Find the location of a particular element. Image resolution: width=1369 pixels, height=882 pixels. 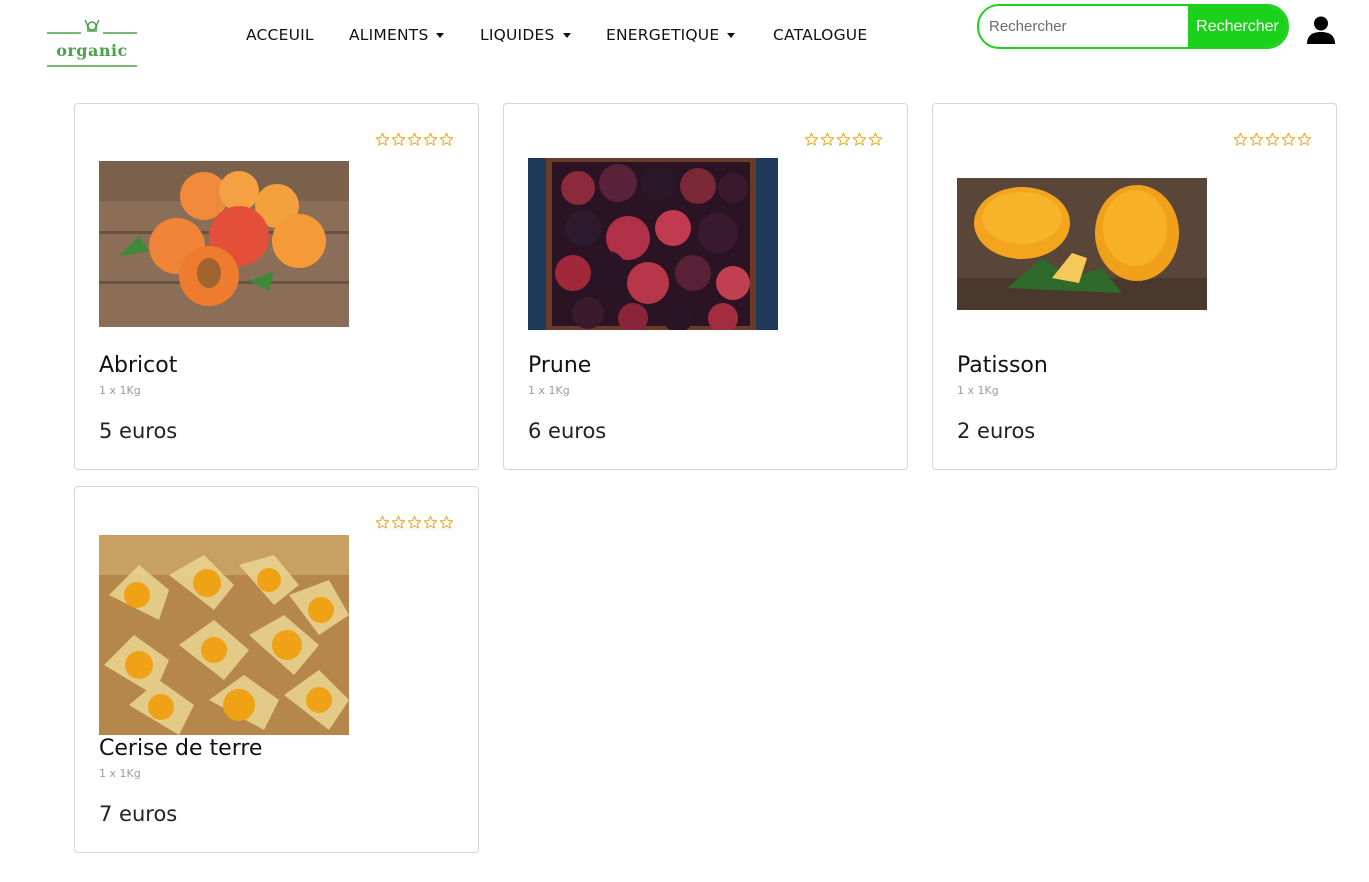

nav-acceuil: ACCEUIL is located at coordinates (280, 35).